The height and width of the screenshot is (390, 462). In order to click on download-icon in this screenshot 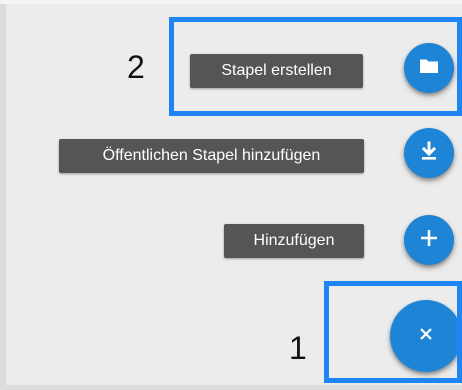, I will do `click(429, 153)`.